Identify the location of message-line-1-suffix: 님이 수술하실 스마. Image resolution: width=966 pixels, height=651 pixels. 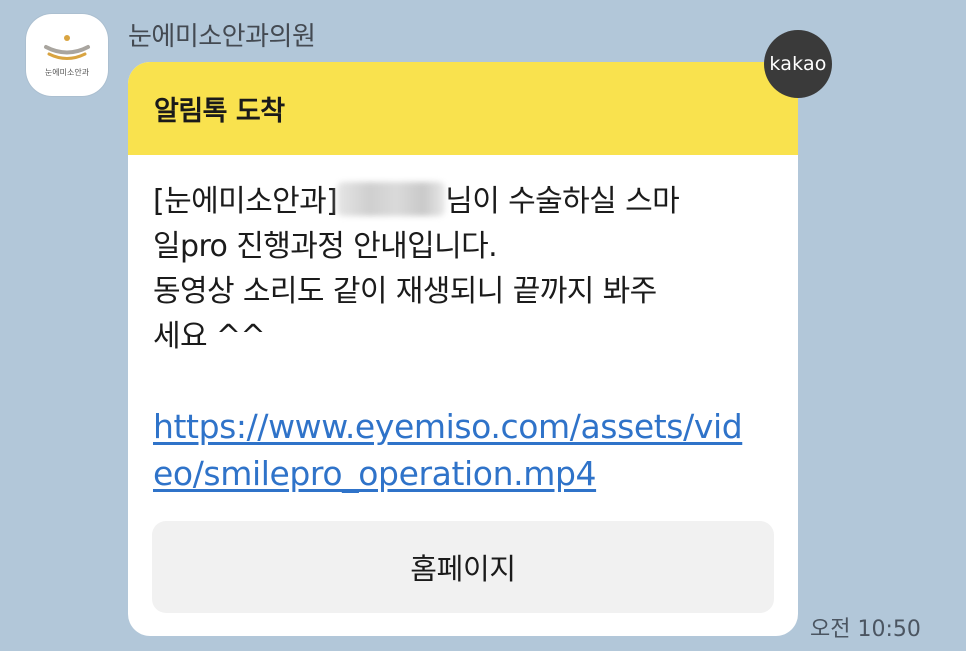
(562, 201).